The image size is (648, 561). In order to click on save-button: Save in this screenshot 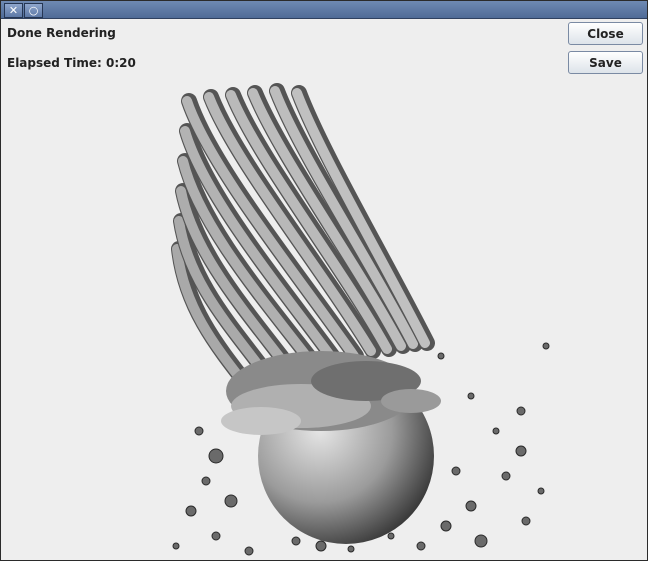, I will do `click(605, 62)`.